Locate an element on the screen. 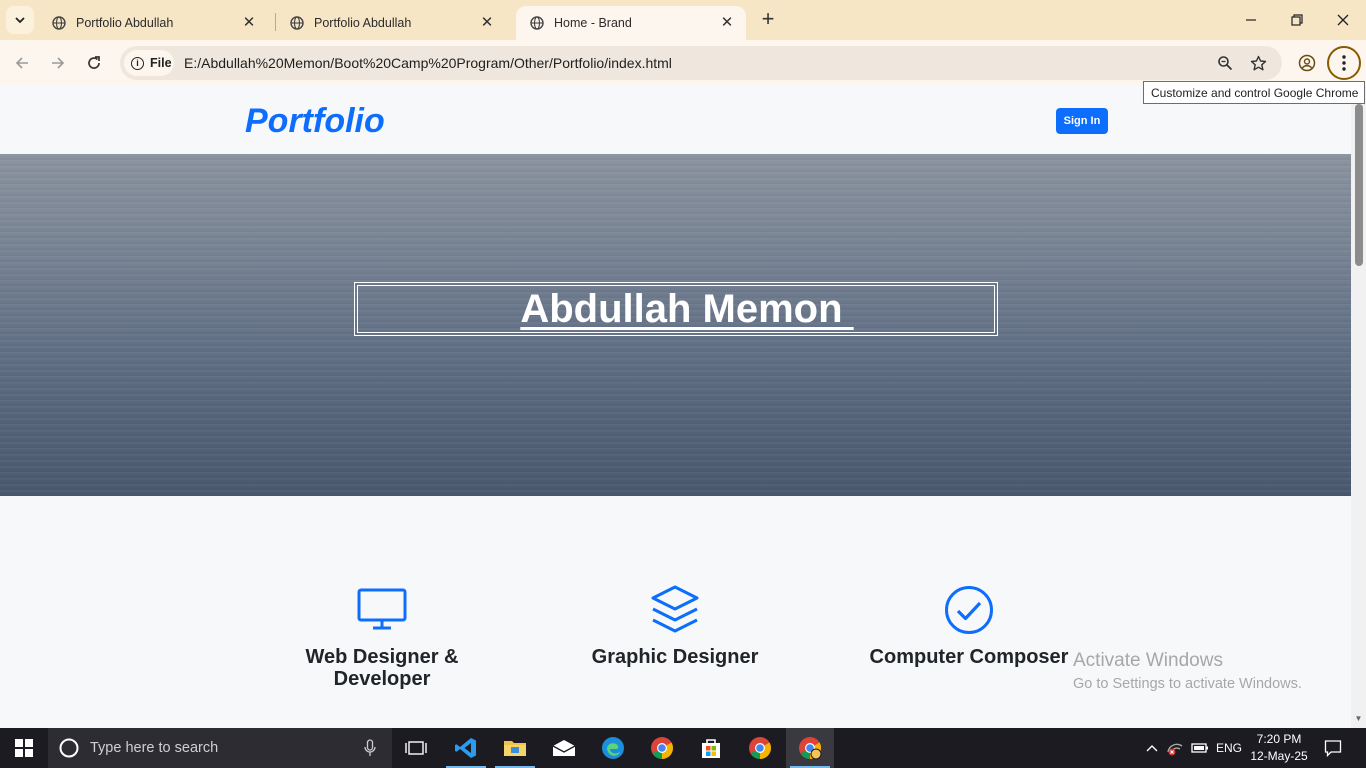 This screenshot has width=1366, height=768. battery-tray-button is located at coordinates (1200, 748).